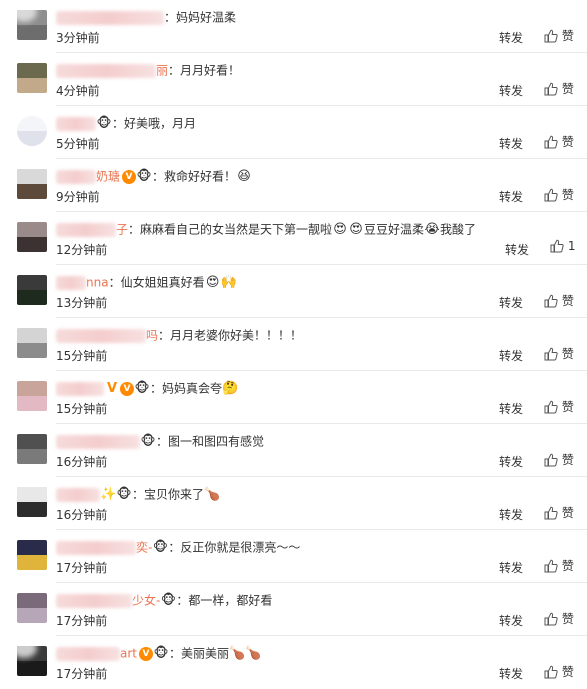 The width and height of the screenshot is (587, 689). I want to click on username: 丽, so click(112, 70).